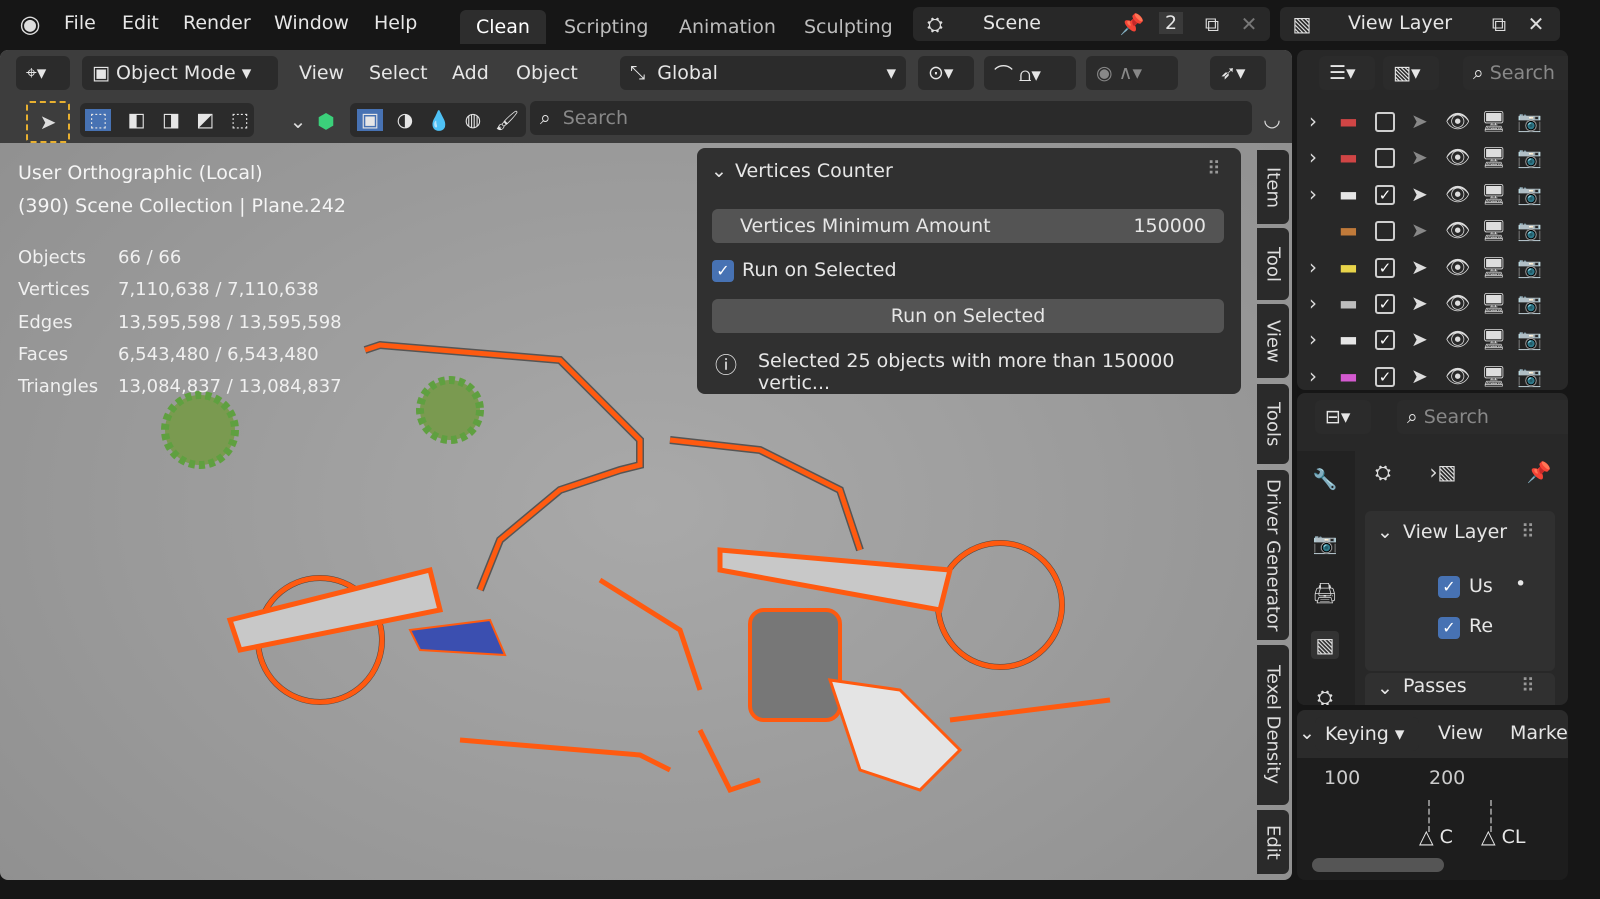  I want to click on tab-item: Item, so click(1273, 187).